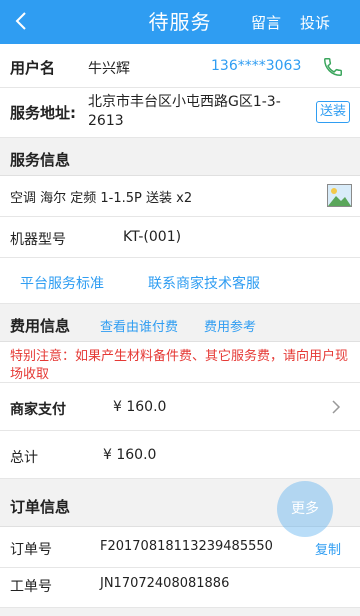 The width and height of the screenshot is (360, 616). I want to click on merchant-pay-row: 商家支付 ¥ 160.0, so click(180, 407).